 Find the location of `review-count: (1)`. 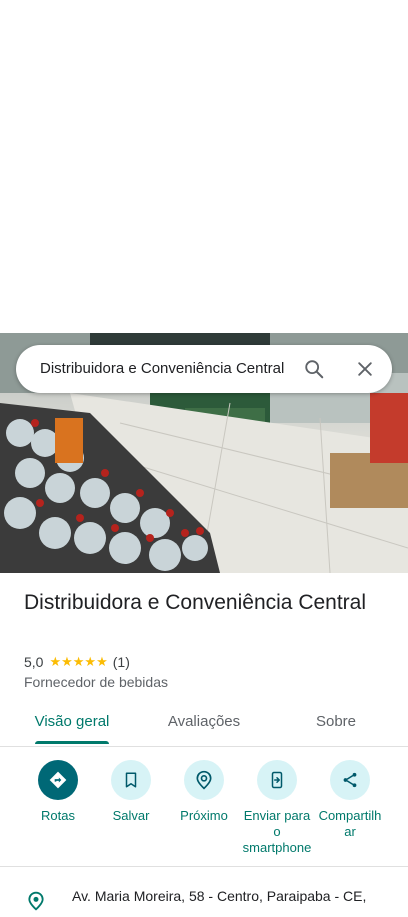

review-count: (1) is located at coordinates (121, 662).